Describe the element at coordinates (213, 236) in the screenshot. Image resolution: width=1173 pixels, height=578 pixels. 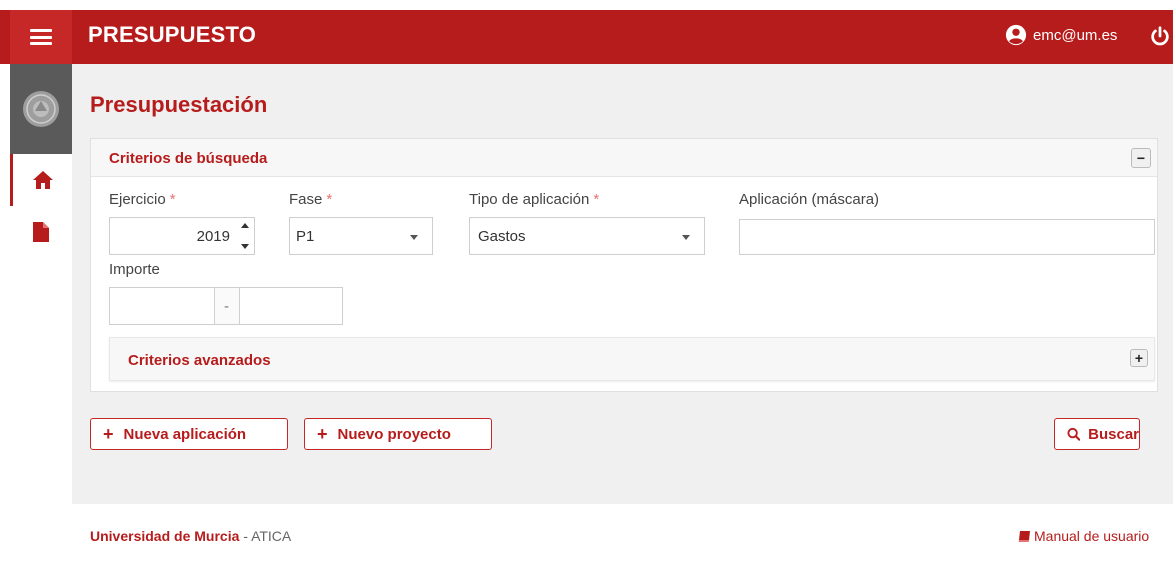
I see `ejercicio-value: 2019` at that location.